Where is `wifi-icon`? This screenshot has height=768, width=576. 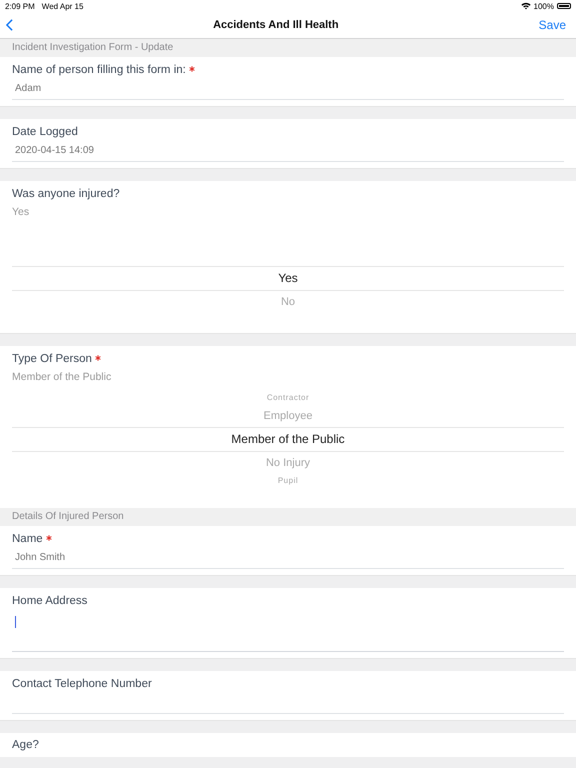
wifi-icon is located at coordinates (525, 6).